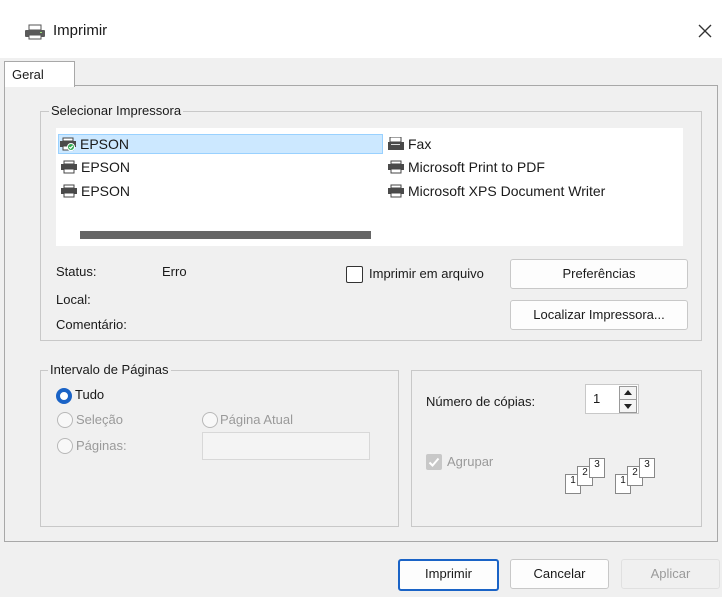 This screenshot has height=597, width=722. What do you see at coordinates (91, 324) in the screenshot?
I see `comment-label: Comentário:` at bounding box center [91, 324].